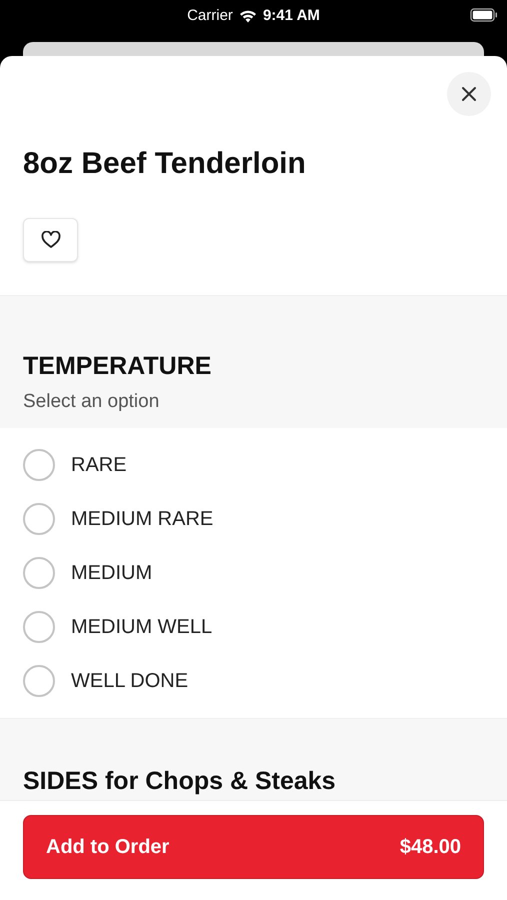  I want to click on section-heading: TEMPERATURE, so click(117, 366).